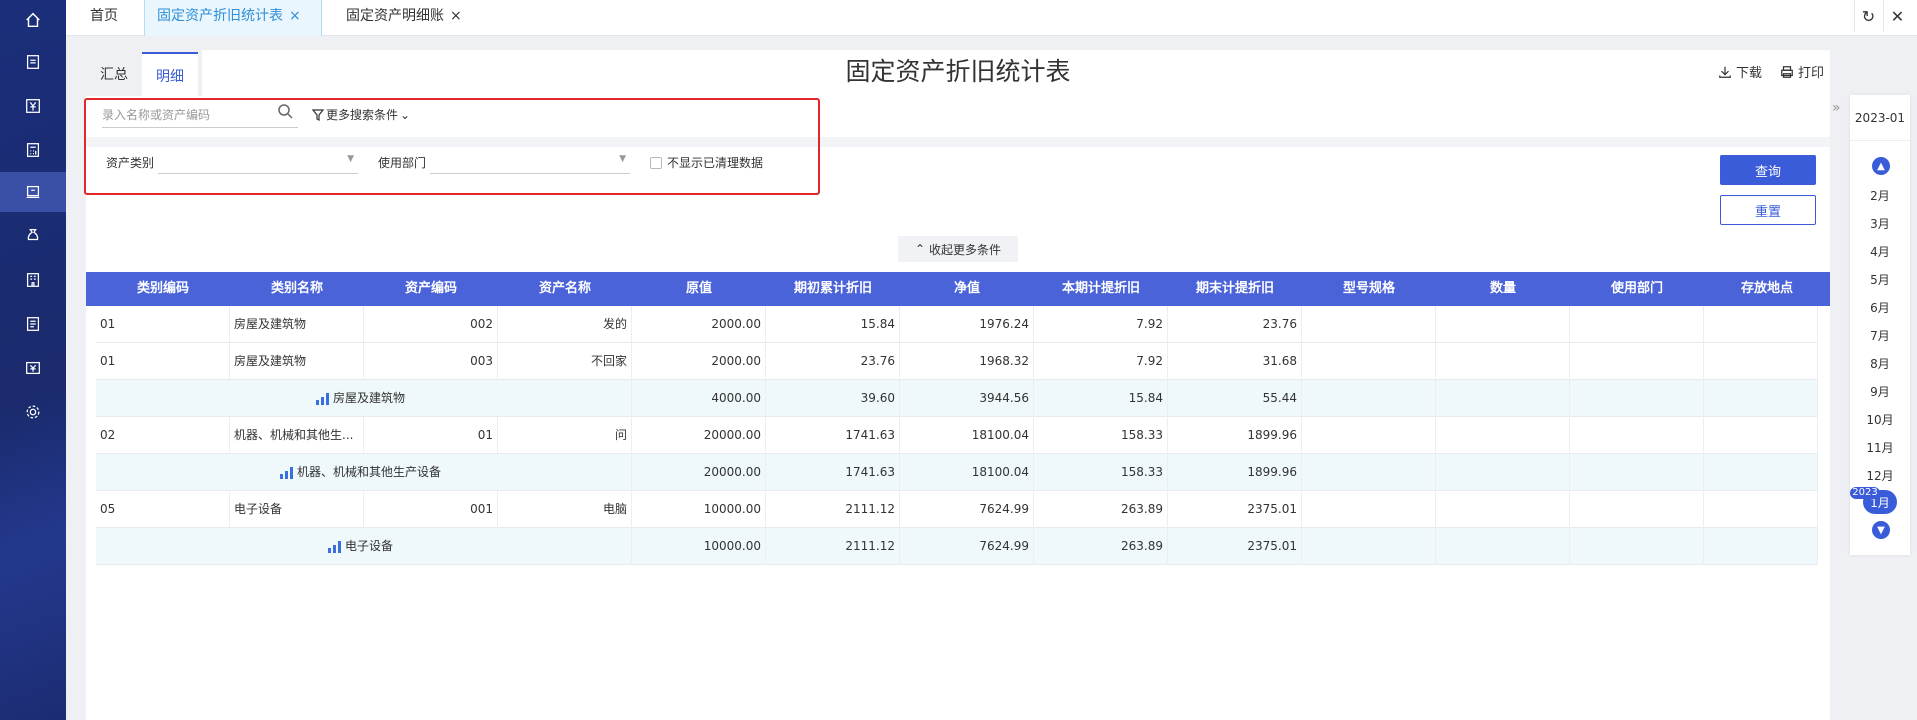 The image size is (1917, 720). I want to click on tax-icon, so click(33, 368).